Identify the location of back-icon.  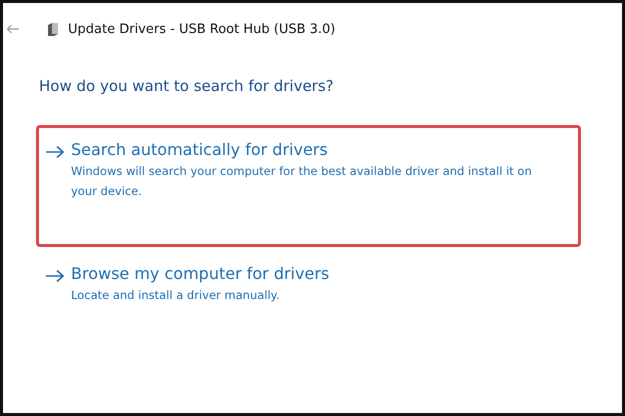
(13, 29).